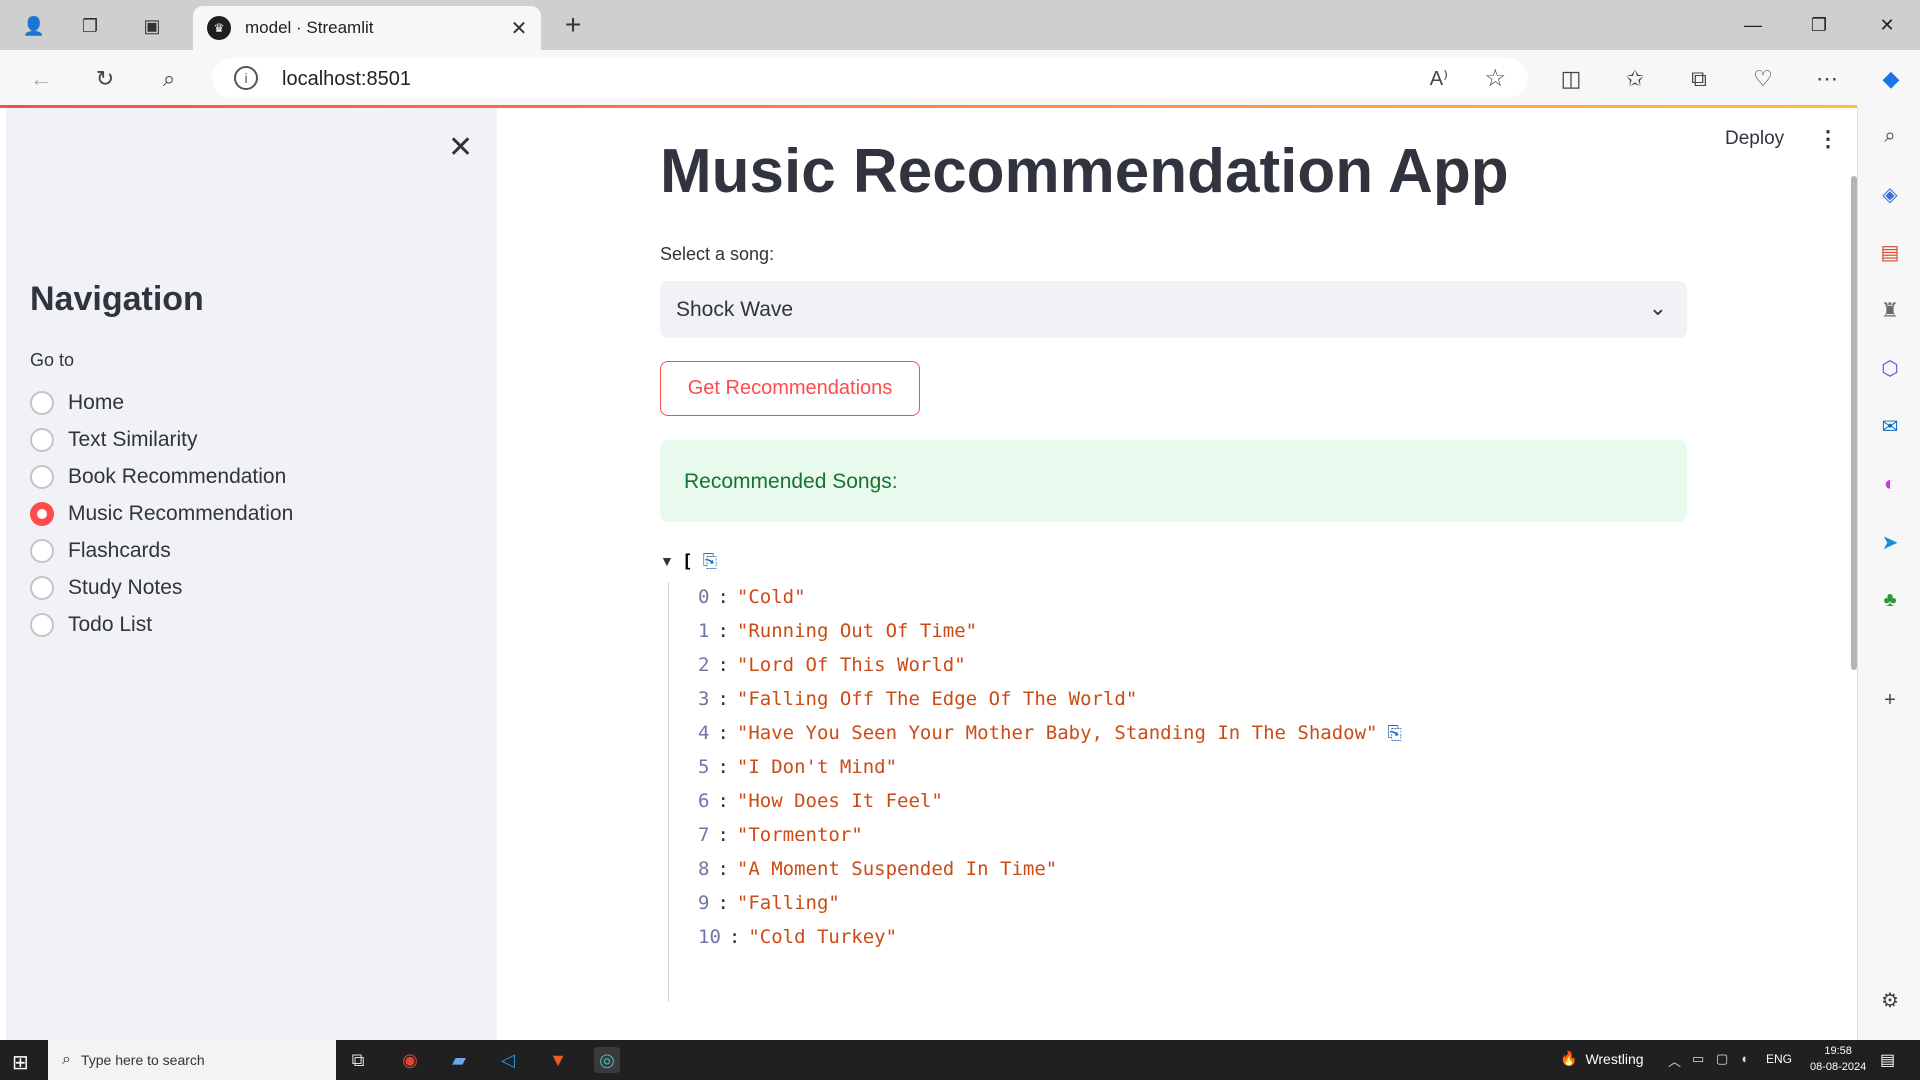 Image resolution: width=1920 pixels, height=1080 pixels. Describe the element at coordinates (519, 28) in the screenshot. I see `close-tab-icon: ✕` at that location.